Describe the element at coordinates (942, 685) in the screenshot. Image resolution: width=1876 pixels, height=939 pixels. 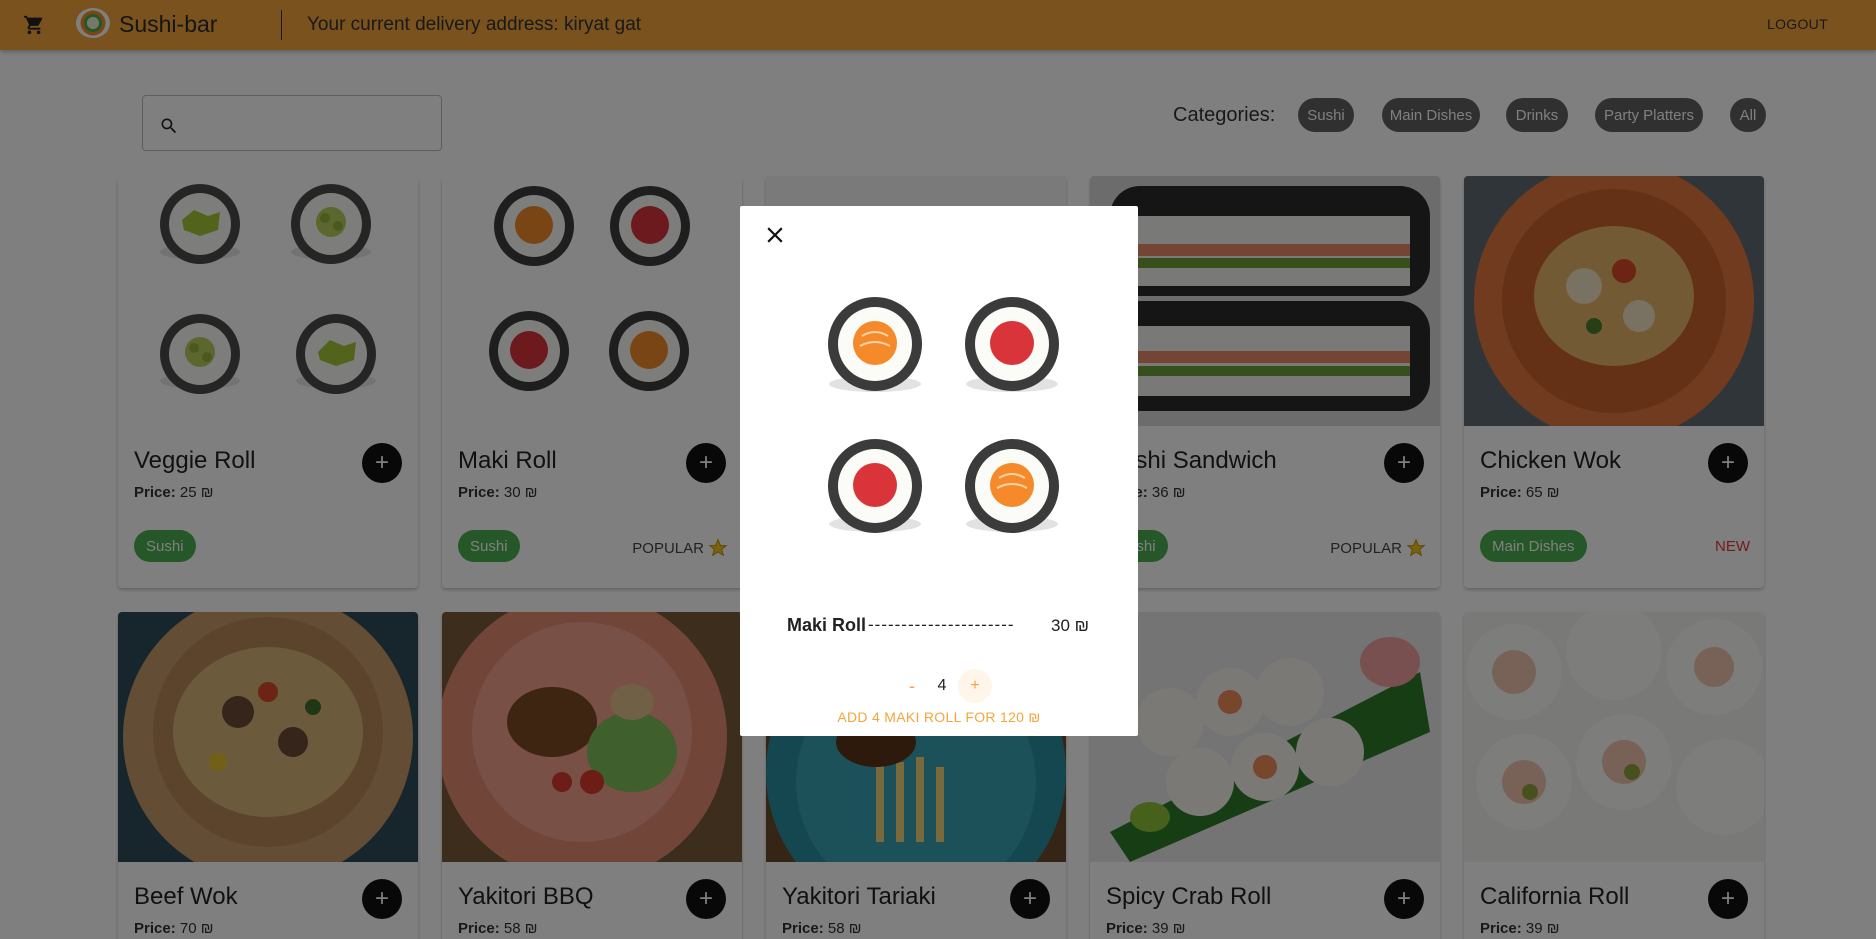
I see `quantity-value: 4` at that location.